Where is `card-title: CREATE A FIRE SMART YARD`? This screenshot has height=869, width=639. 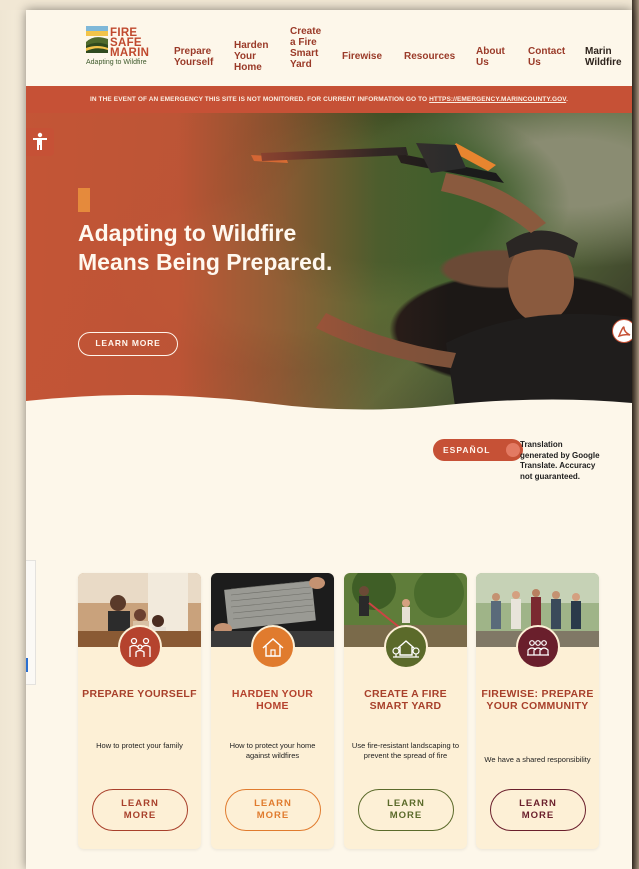
card-title: CREATE A FIRE SMART YARD is located at coordinates (405, 700).